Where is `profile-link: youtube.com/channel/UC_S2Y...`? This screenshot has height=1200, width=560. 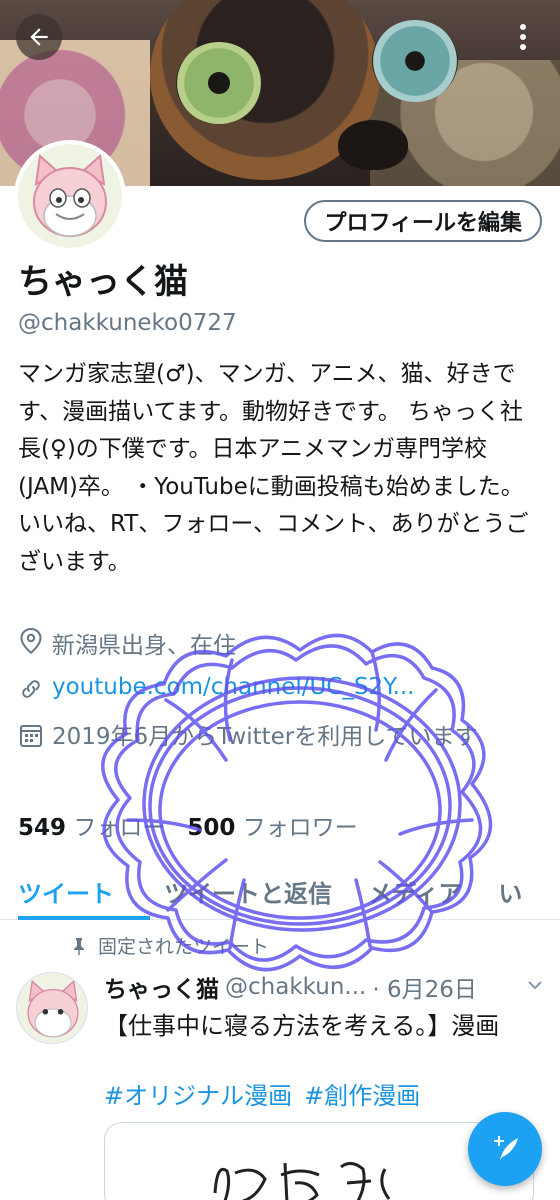 profile-link: youtube.com/channel/UC_S2Y... is located at coordinates (233, 687).